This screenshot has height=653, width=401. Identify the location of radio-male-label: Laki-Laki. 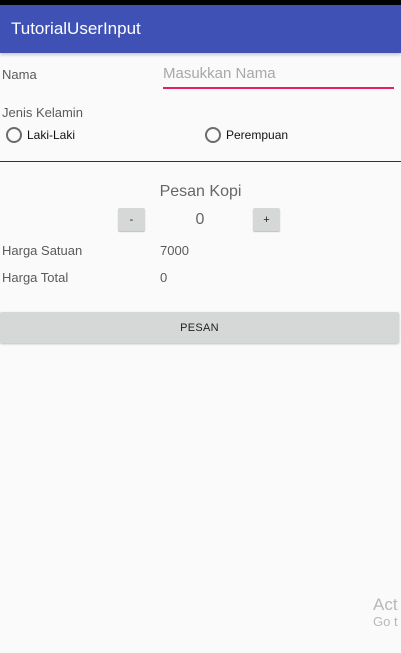
(51, 135).